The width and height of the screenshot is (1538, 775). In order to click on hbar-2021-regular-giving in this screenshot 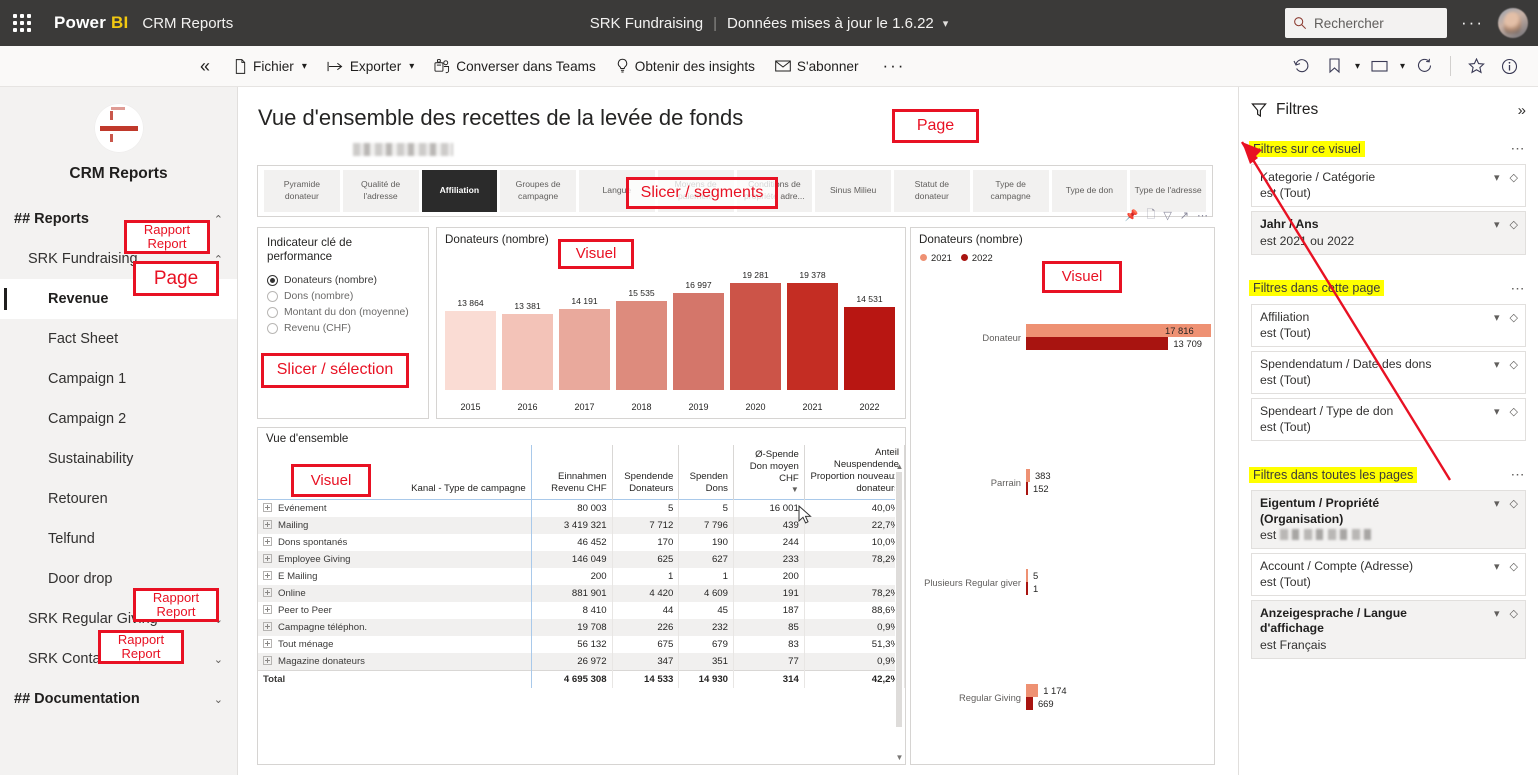, I will do `click(1032, 690)`.